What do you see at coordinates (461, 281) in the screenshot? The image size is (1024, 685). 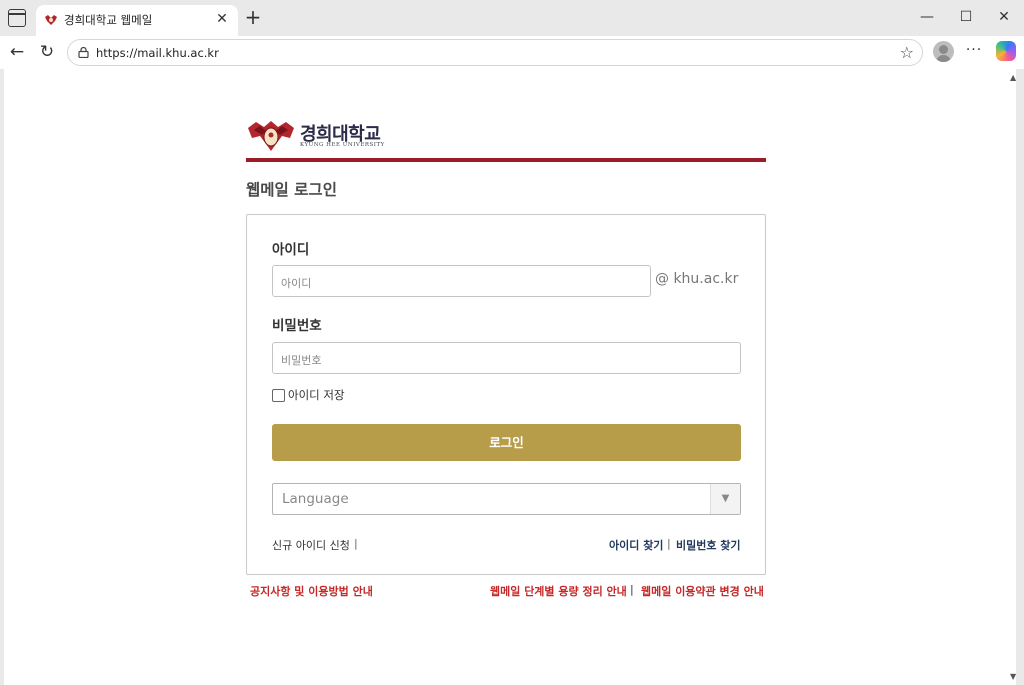 I see `id-input: 아이디` at bounding box center [461, 281].